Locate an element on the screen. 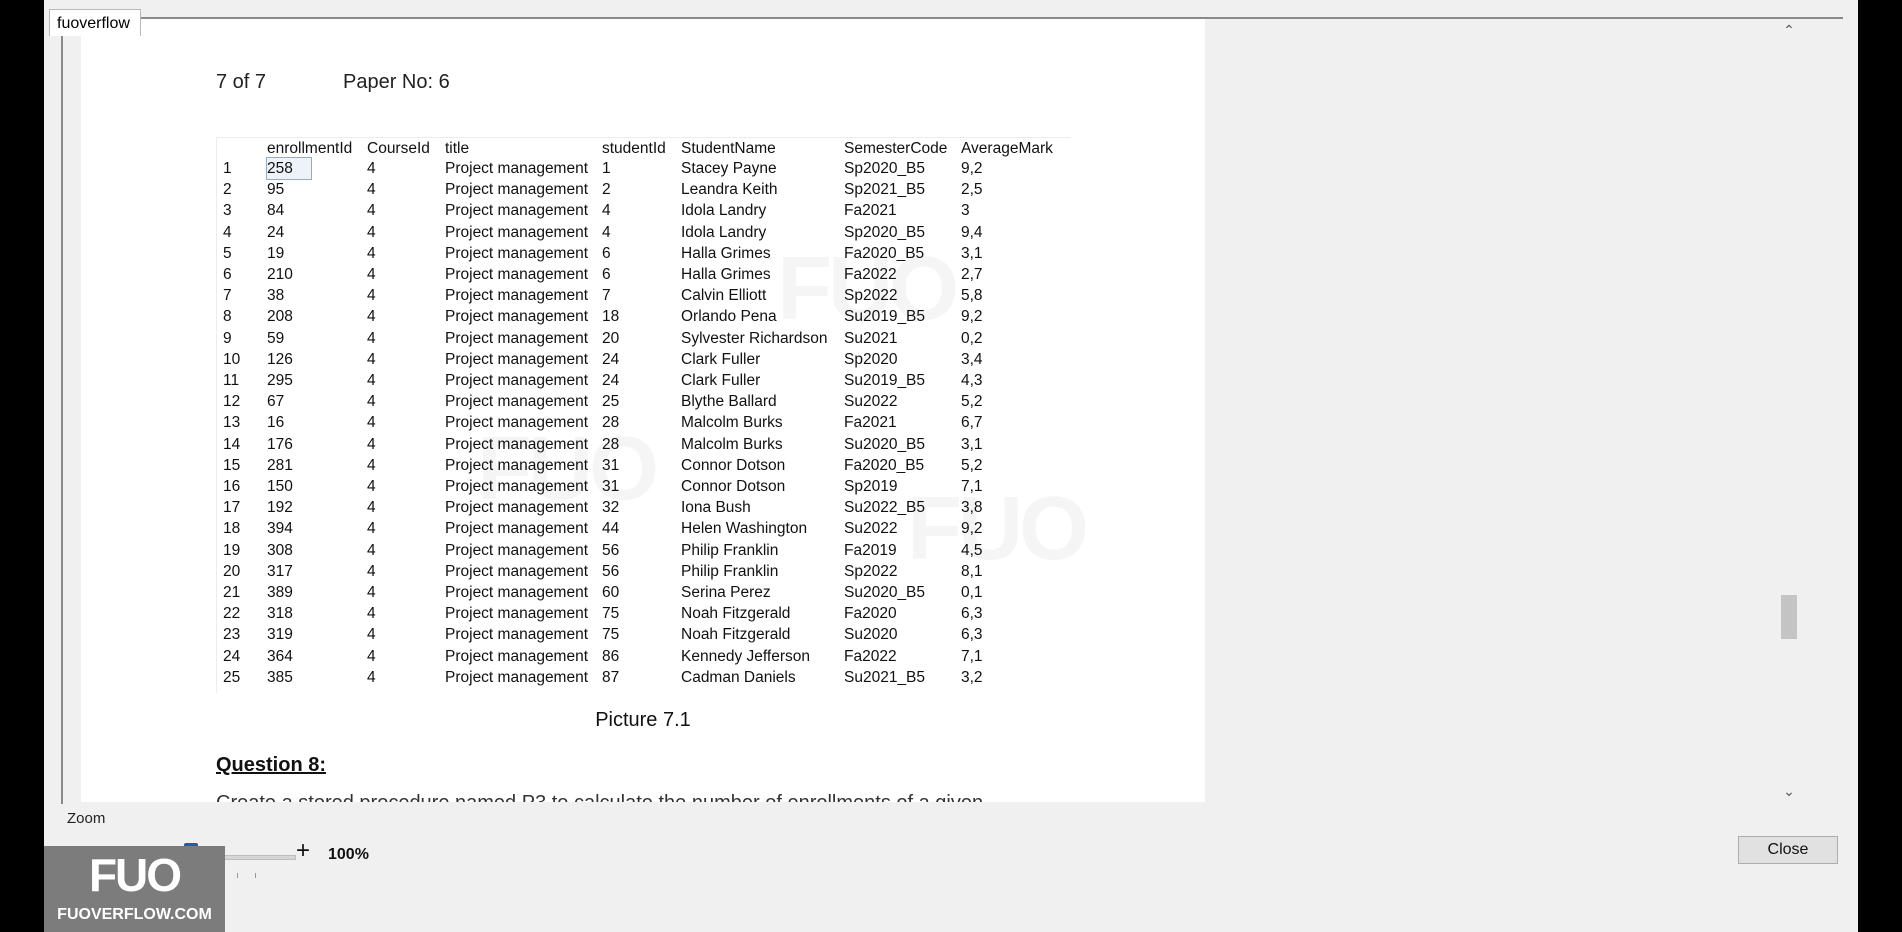  cell-student-name: Orlando Pena is located at coordinates (729, 317).